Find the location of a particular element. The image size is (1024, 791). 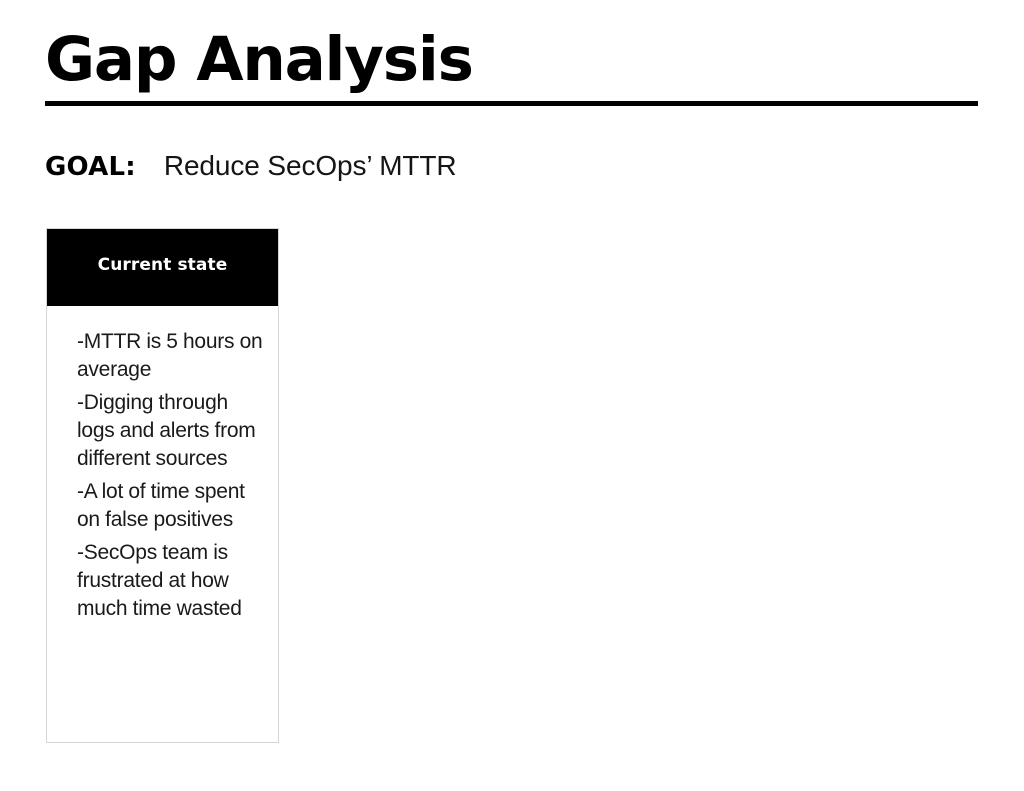

current-state-card-header-label: Current state is located at coordinates (162, 264).